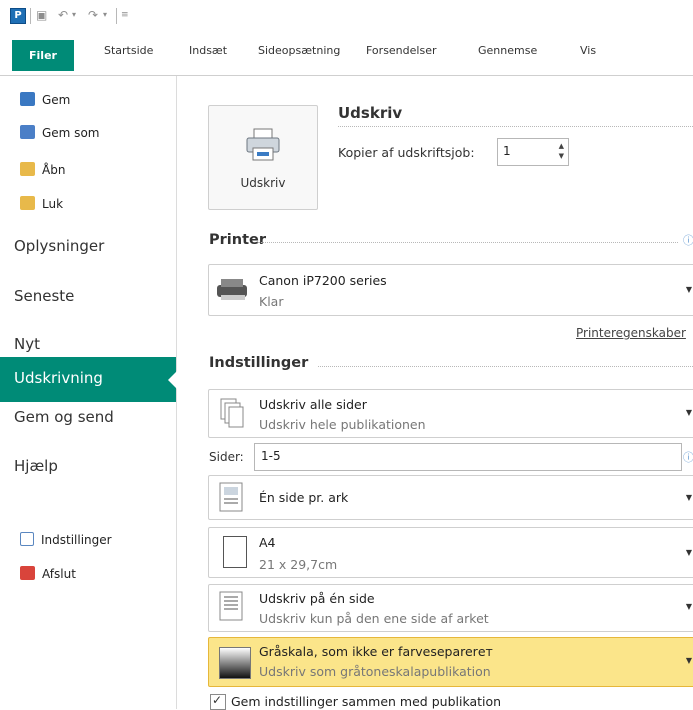  I want to click on save-icon: ▣, so click(41, 15).